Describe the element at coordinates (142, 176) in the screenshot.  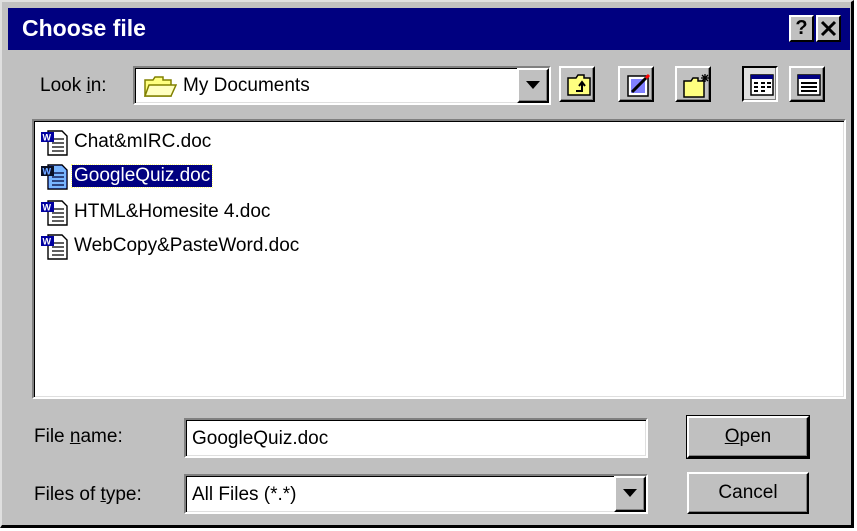
I see `file-name: GoogleQuiz.doc` at that location.